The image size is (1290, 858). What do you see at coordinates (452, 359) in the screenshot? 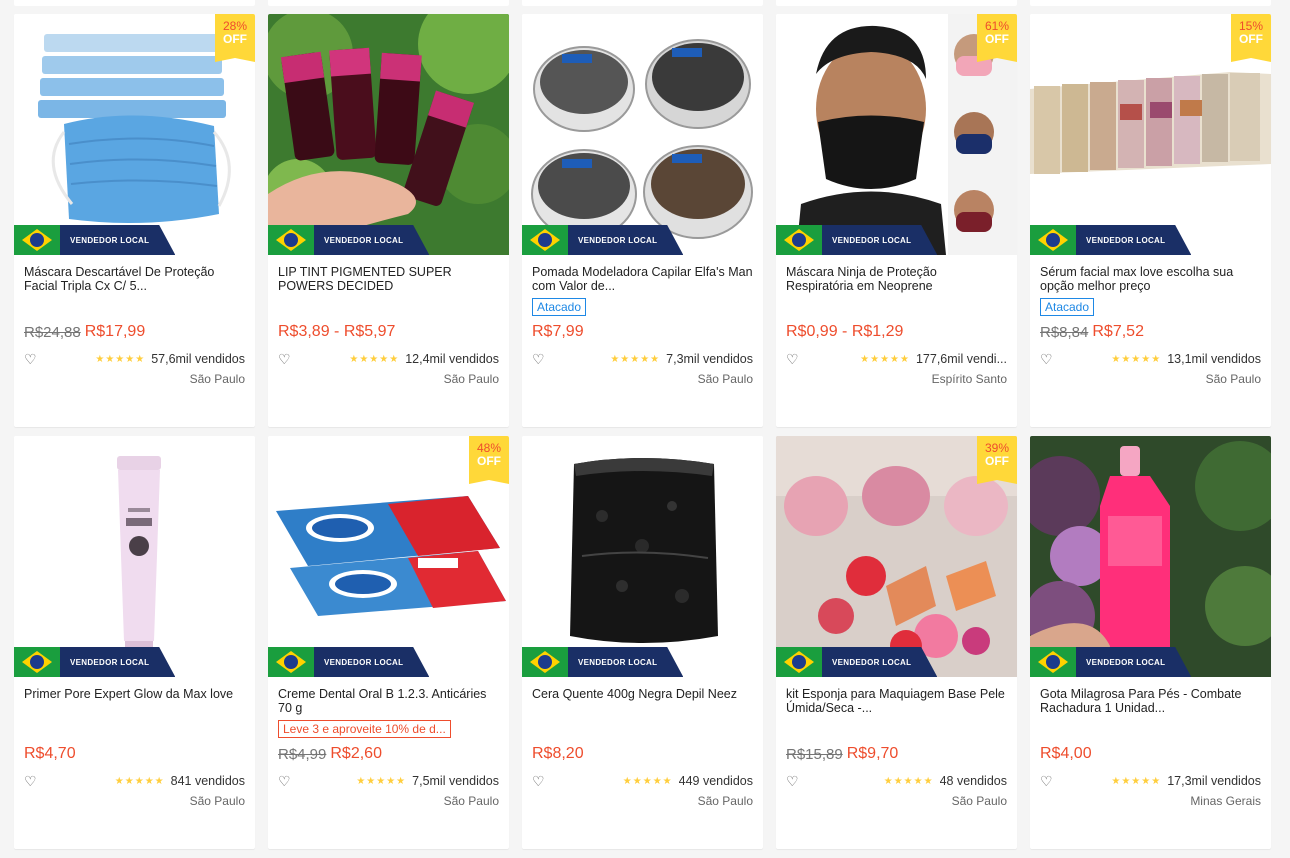
I see `sold-count: 12,4mil vendidos` at bounding box center [452, 359].